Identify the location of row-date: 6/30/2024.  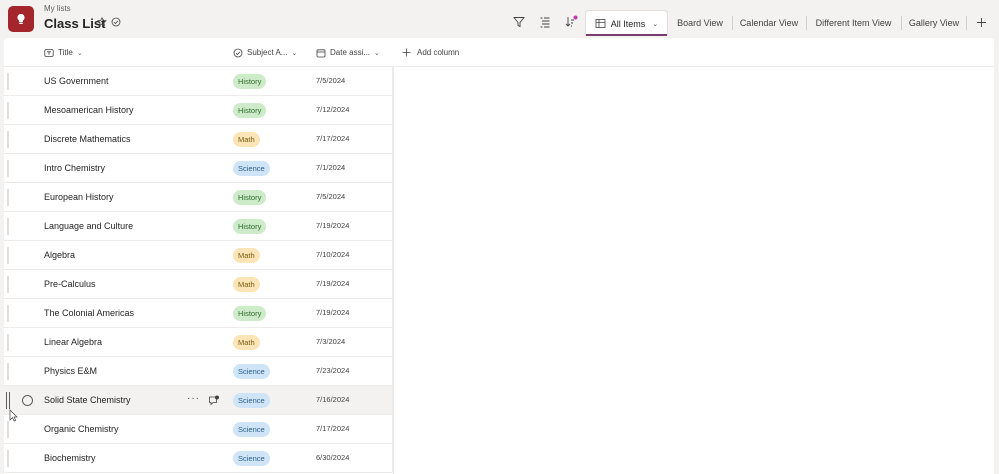
(332, 458).